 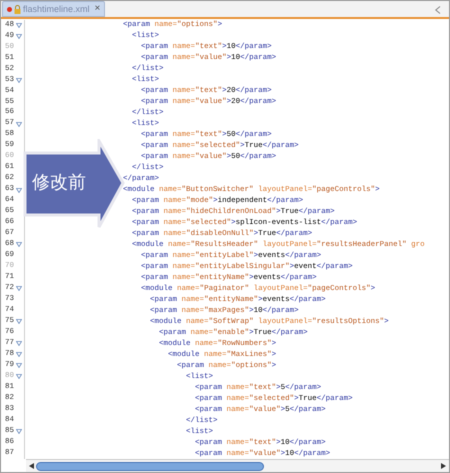 What do you see at coordinates (438, 10) in the screenshot?
I see `collapse-icon` at bounding box center [438, 10].